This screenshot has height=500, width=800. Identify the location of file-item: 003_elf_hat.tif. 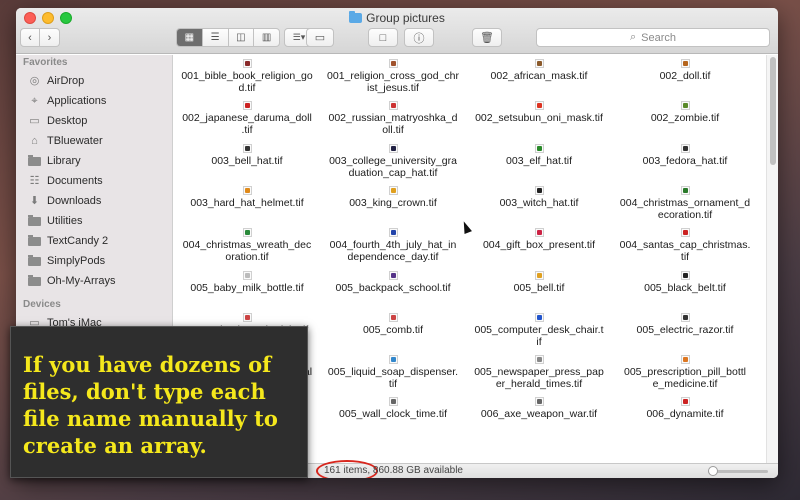
(539, 155).